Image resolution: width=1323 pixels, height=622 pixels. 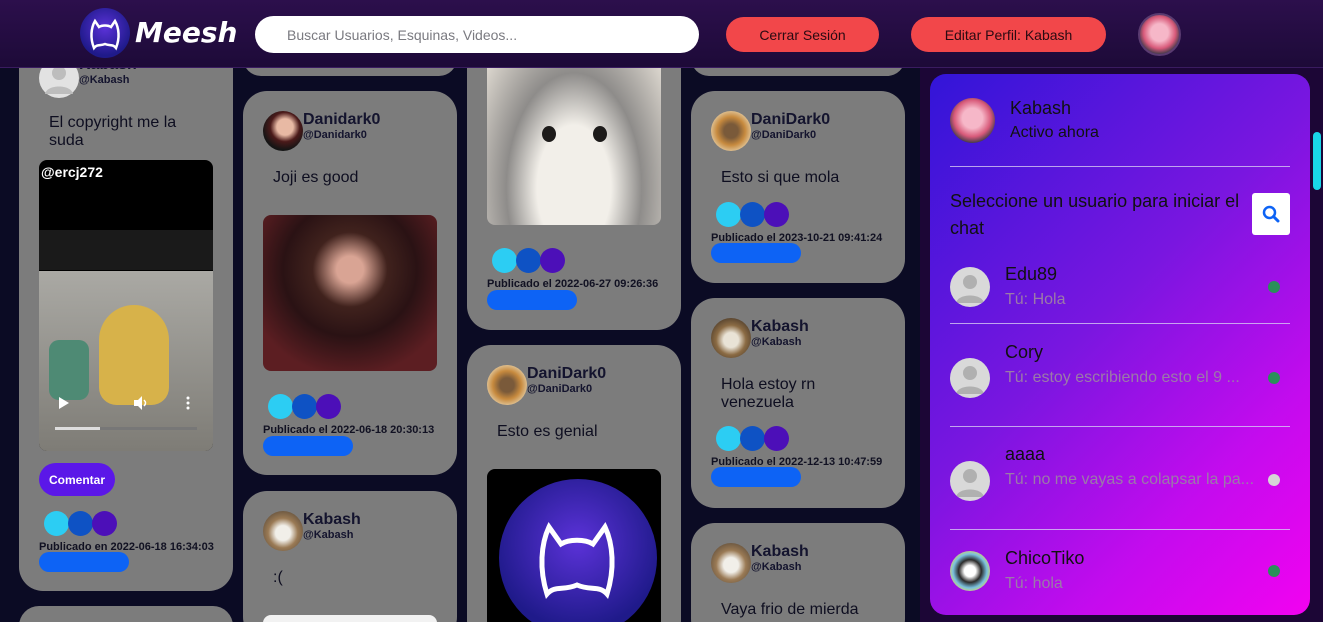 What do you see at coordinates (1120, 294) in the screenshot?
I see `chat-user-item: Edu89 Tú: Hola` at bounding box center [1120, 294].